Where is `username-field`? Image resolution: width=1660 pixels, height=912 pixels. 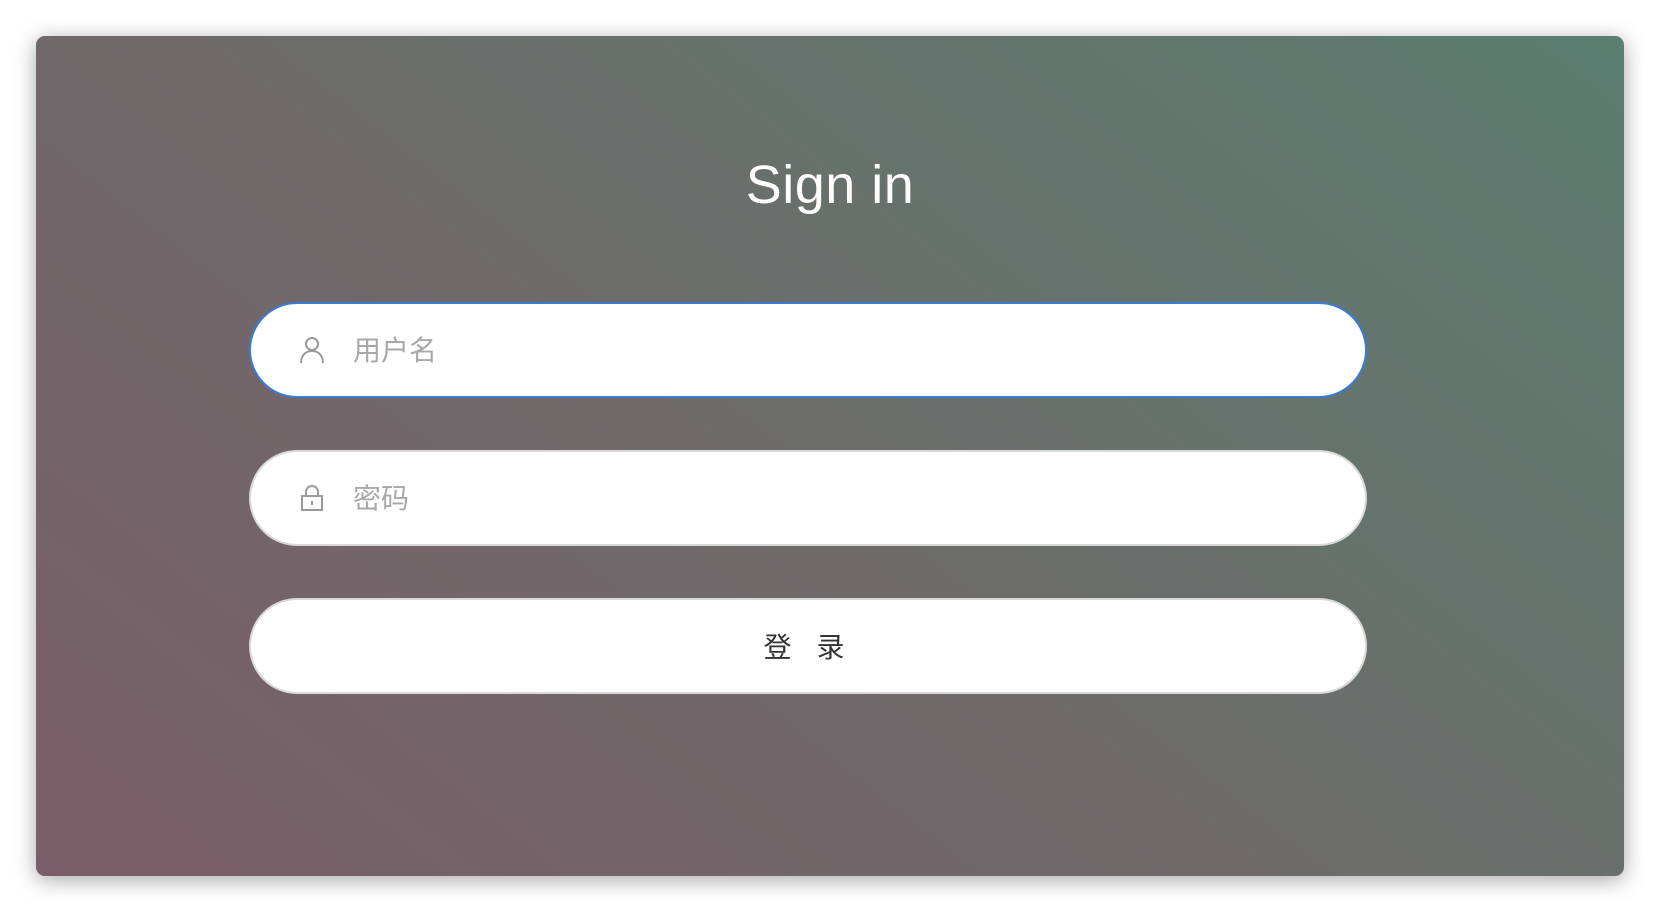 username-field is located at coordinates (808, 350).